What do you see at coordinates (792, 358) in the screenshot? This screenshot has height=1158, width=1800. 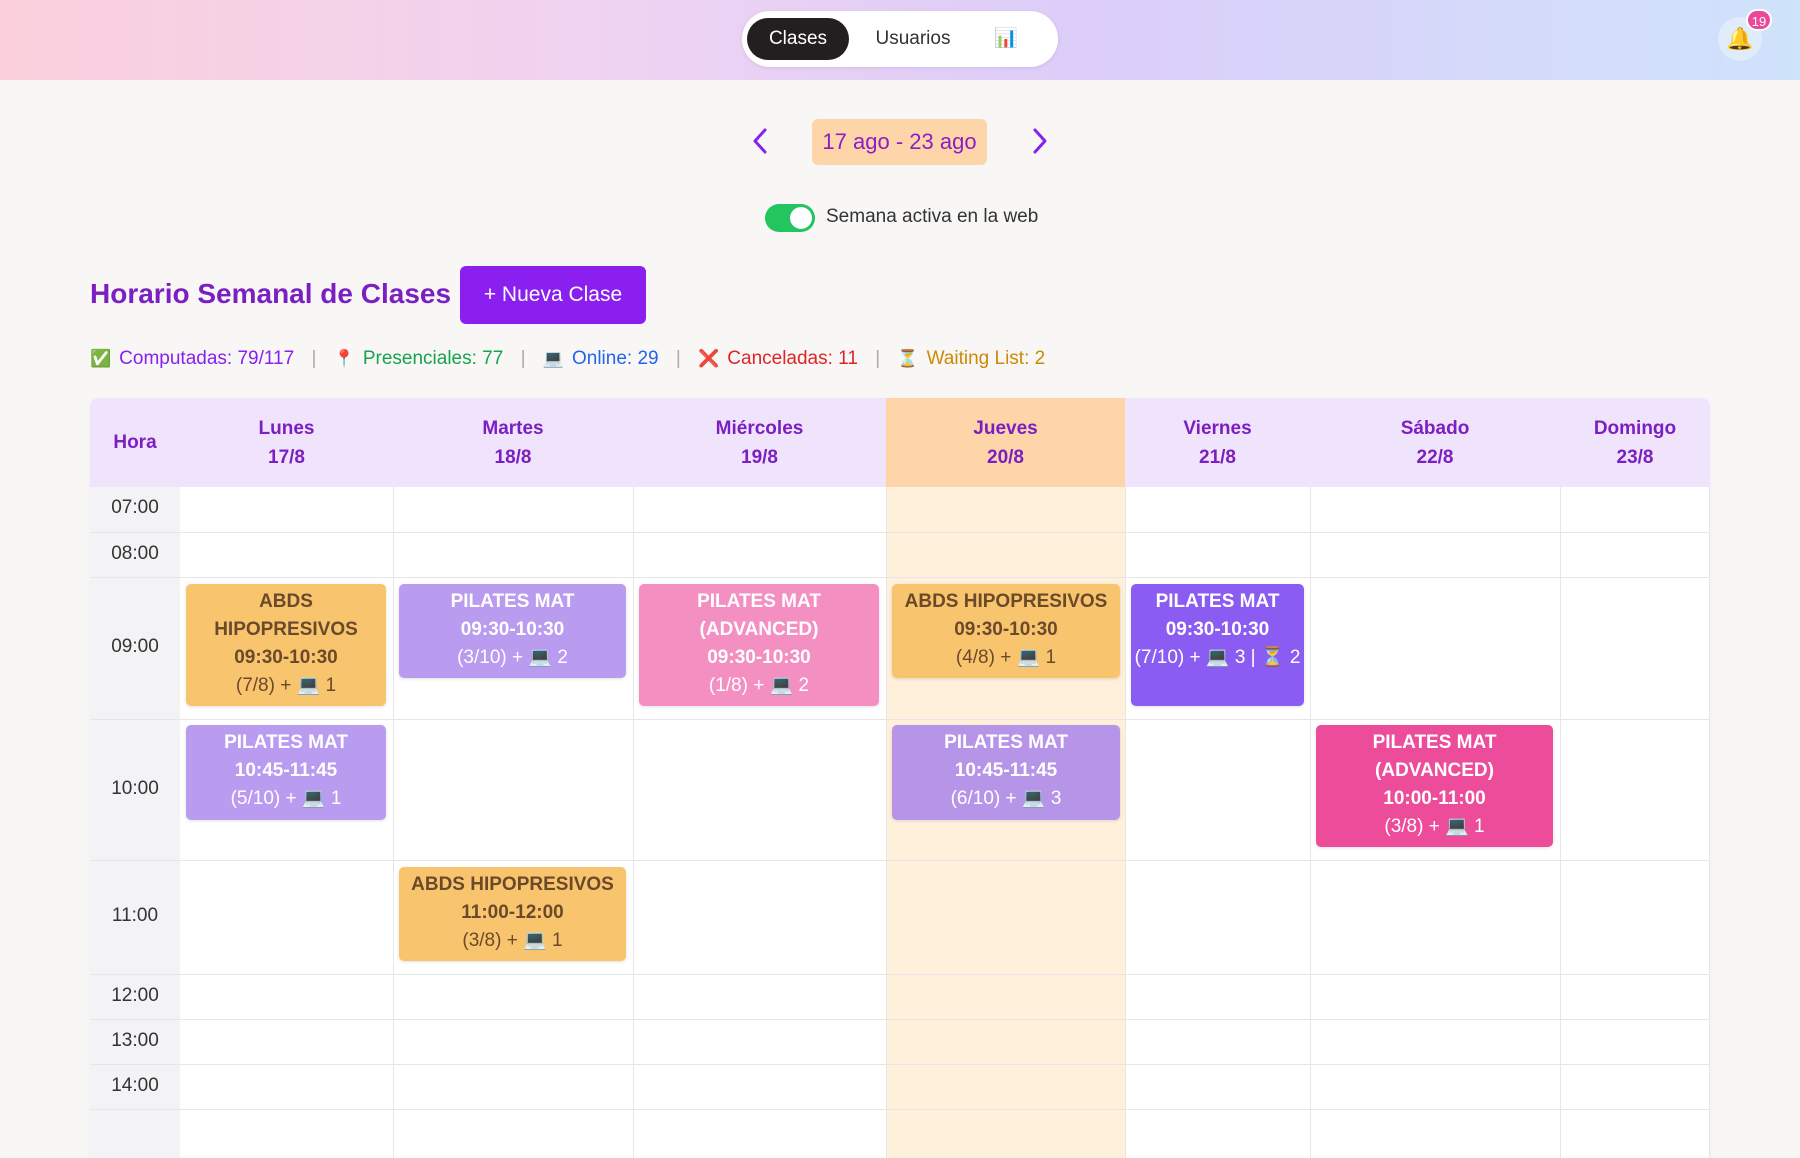 I see `stat-canceladas: Canceladas: 11` at bounding box center [792, 358].